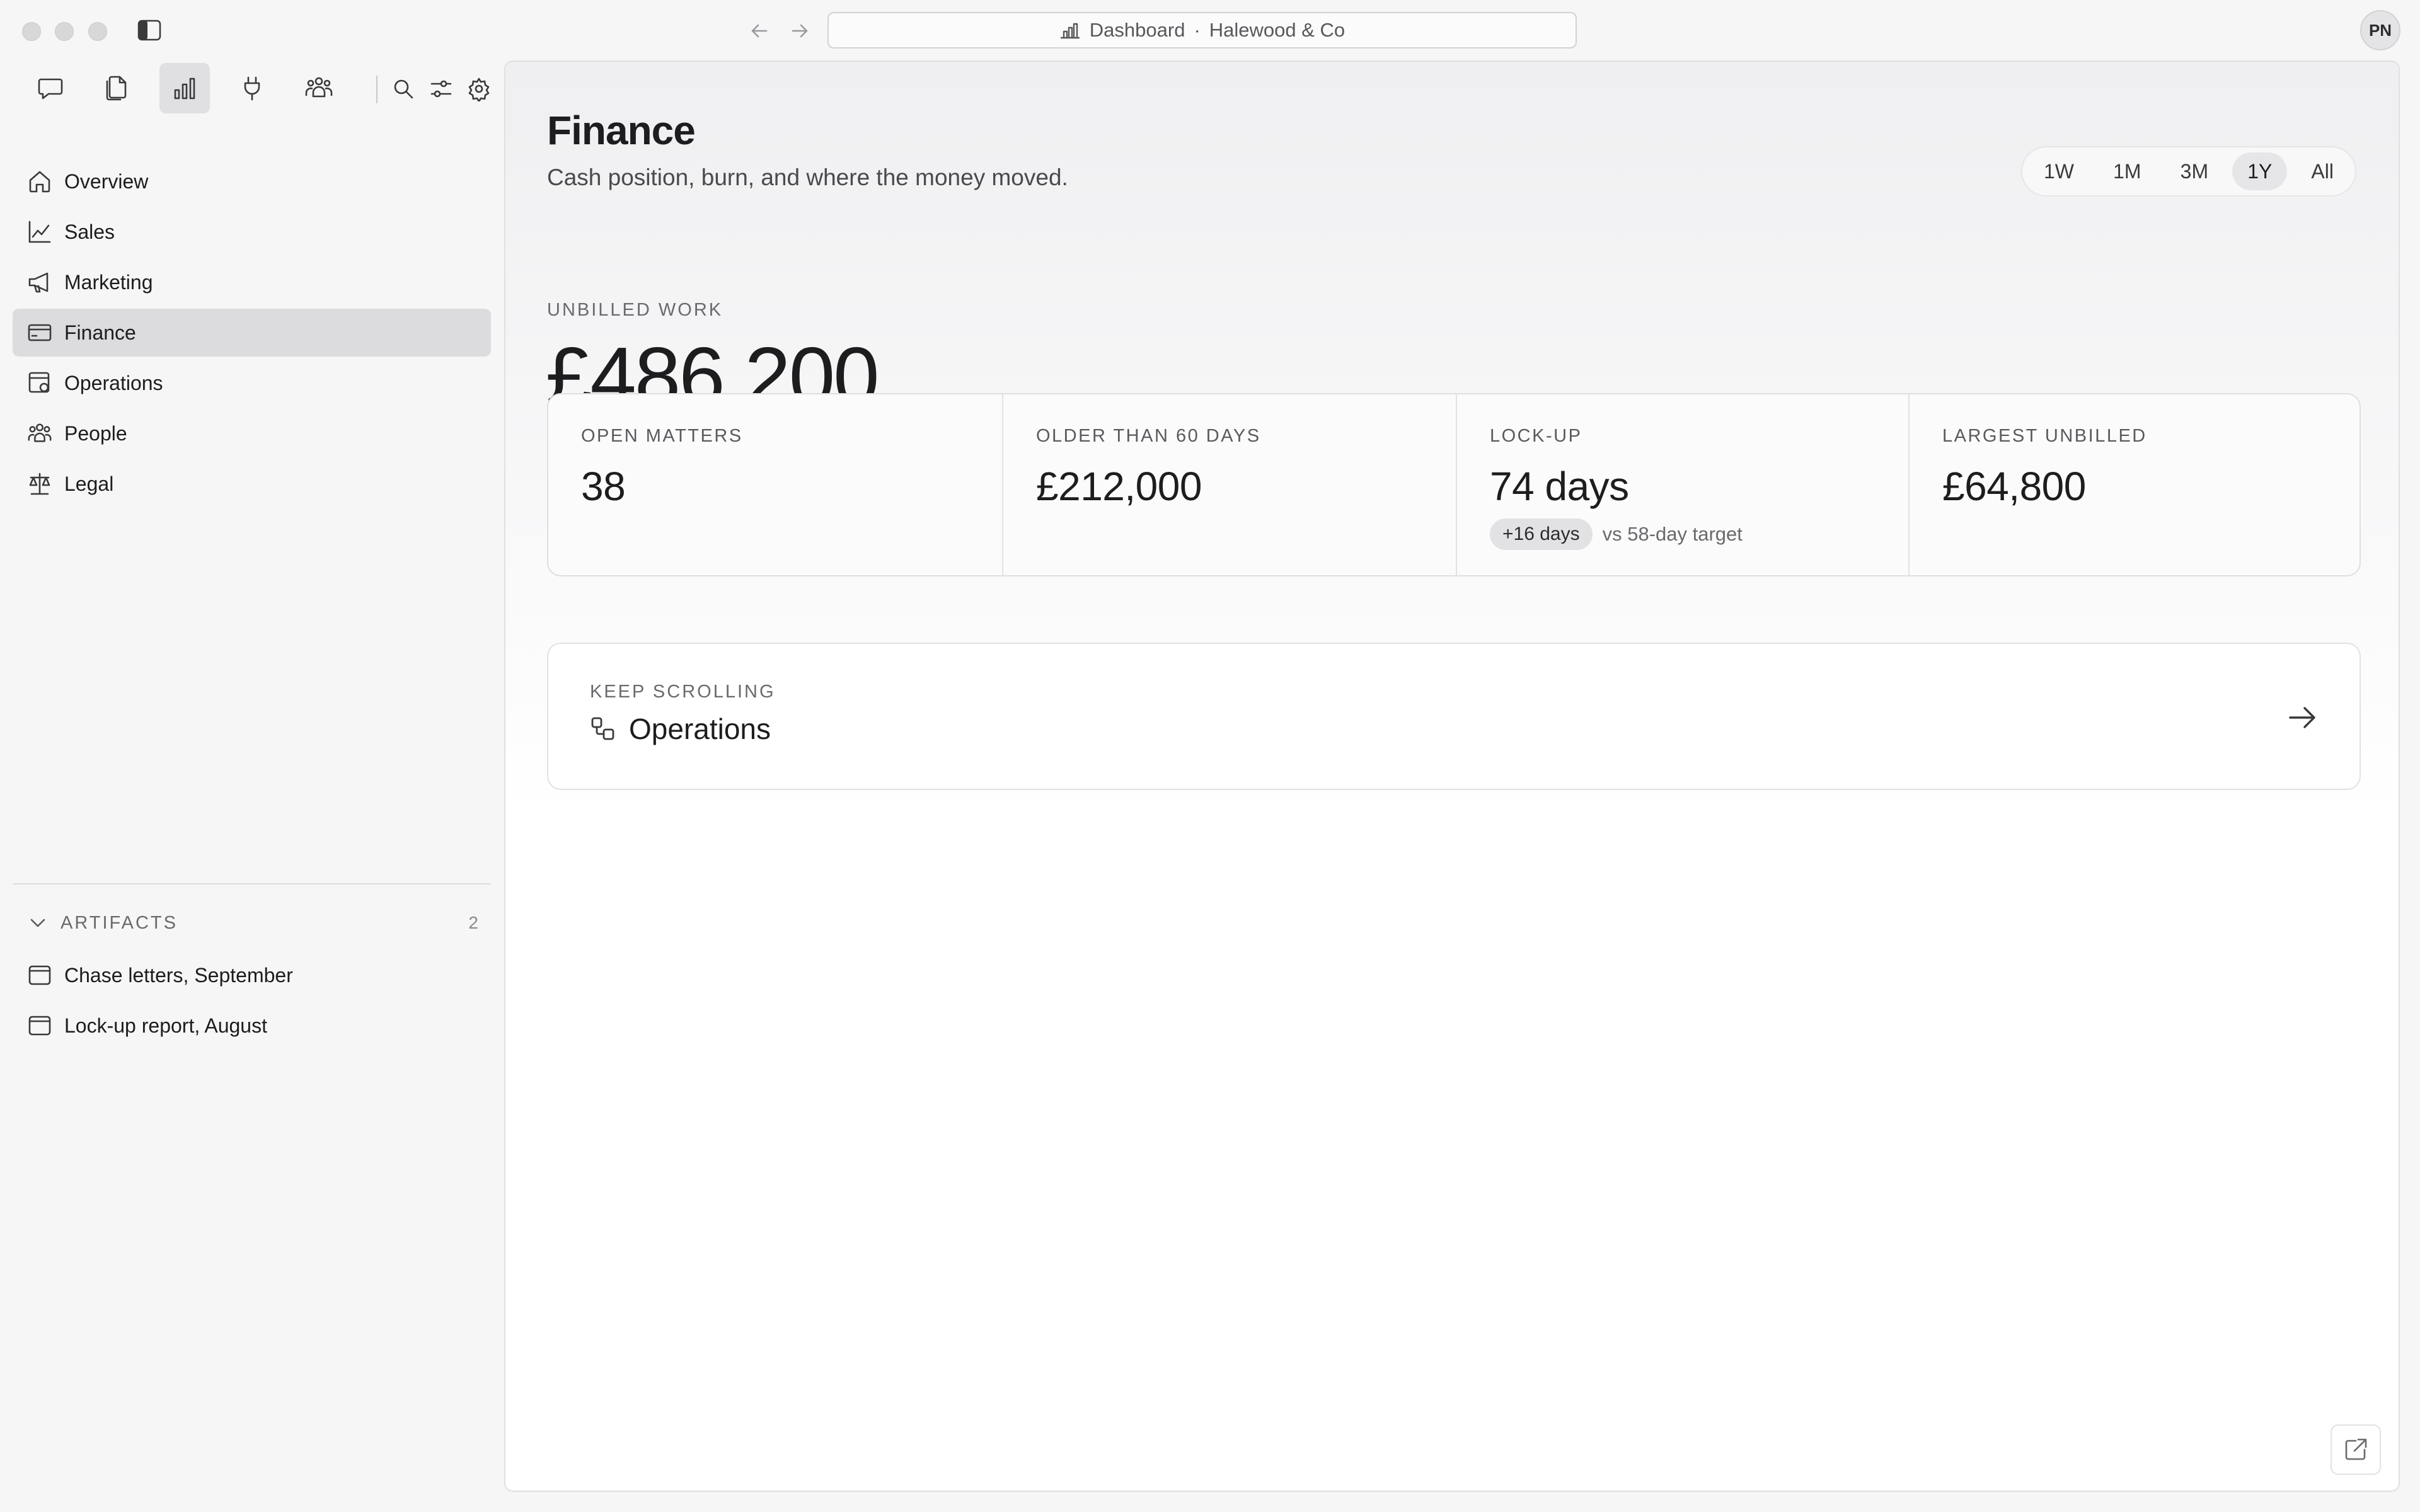 This screenshot has width=2420, height=1512. I want to click on stat-label: LOCK-UP, so click(1536, 436).